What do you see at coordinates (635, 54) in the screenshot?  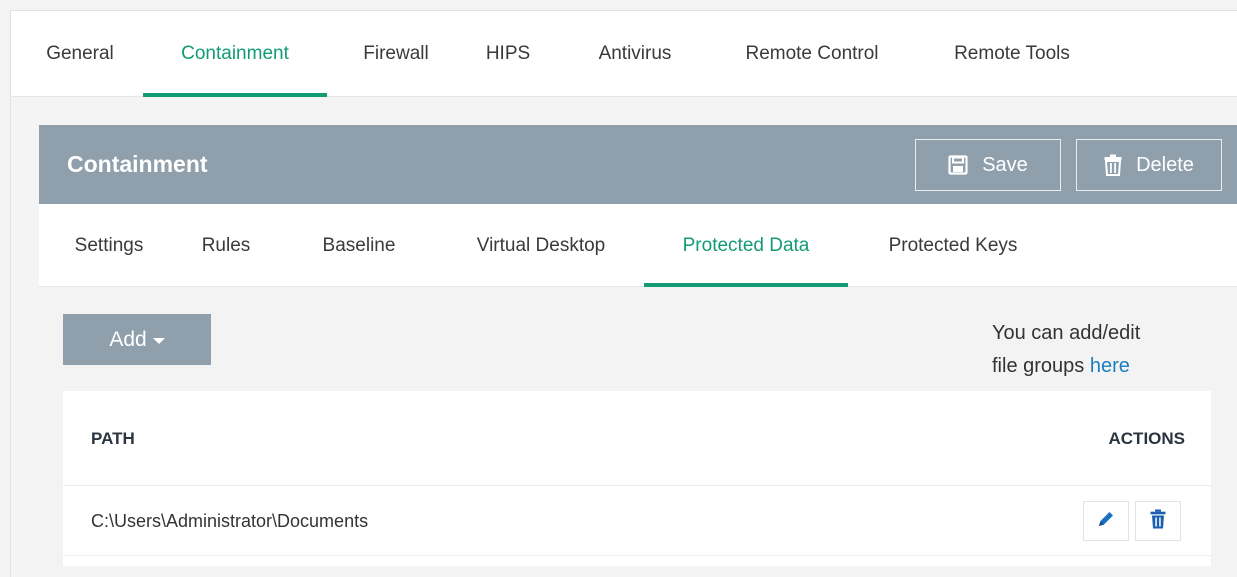 I see `tab-antivirus: Antivirus` at bounding box center [635, 54].